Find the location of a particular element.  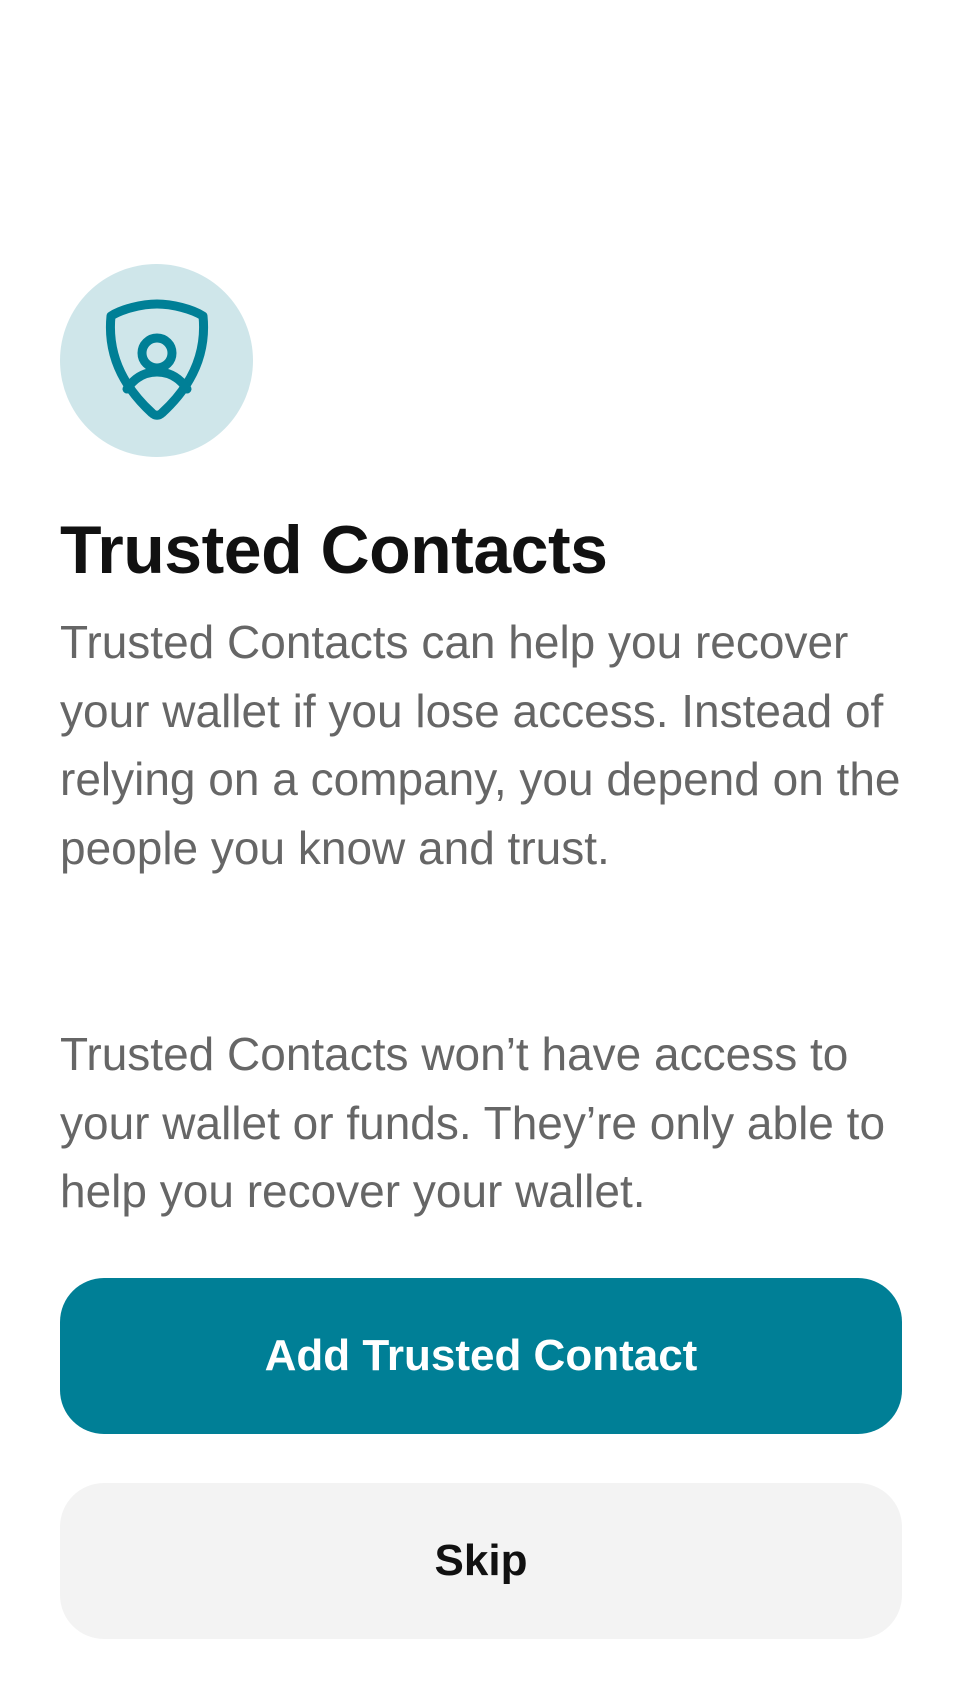

shield-person-icon is located at coordinates (156, 359).